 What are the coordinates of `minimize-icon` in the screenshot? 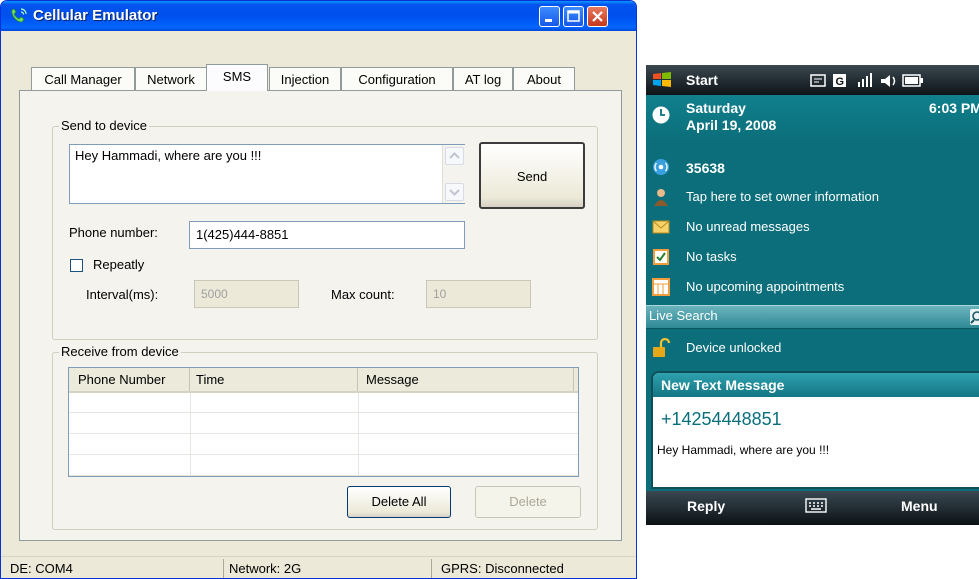 It's located at (549, 16).